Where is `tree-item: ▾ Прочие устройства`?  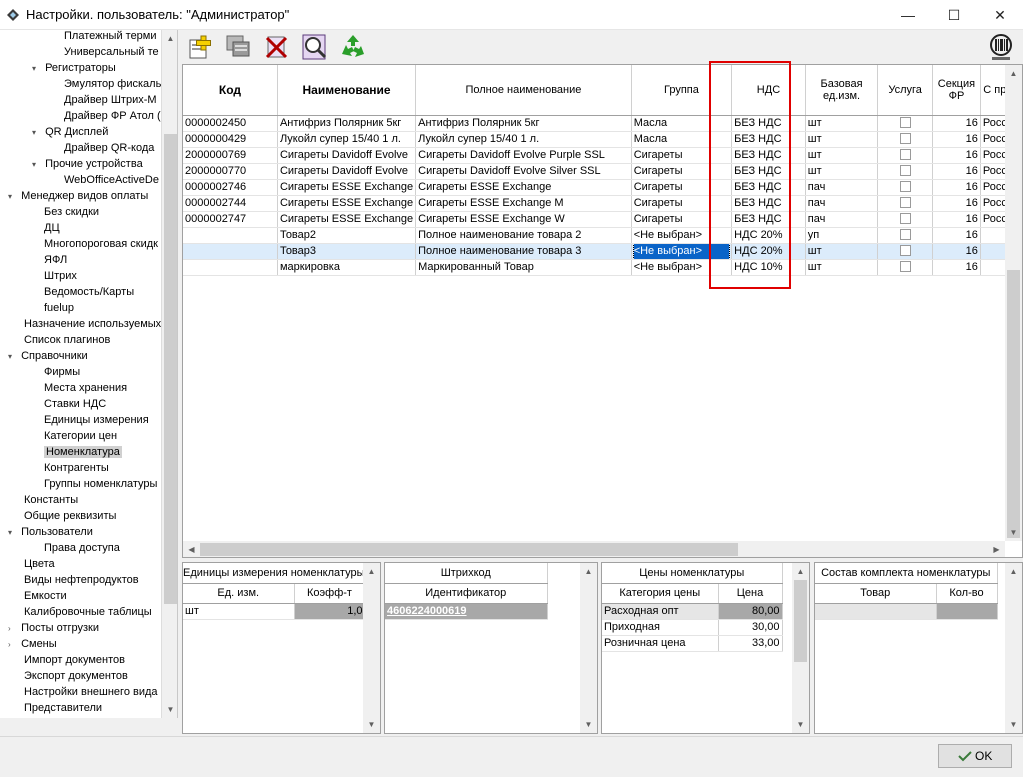
tree-item: ▾ Прочие устройства is located at coordinates (87, 164).